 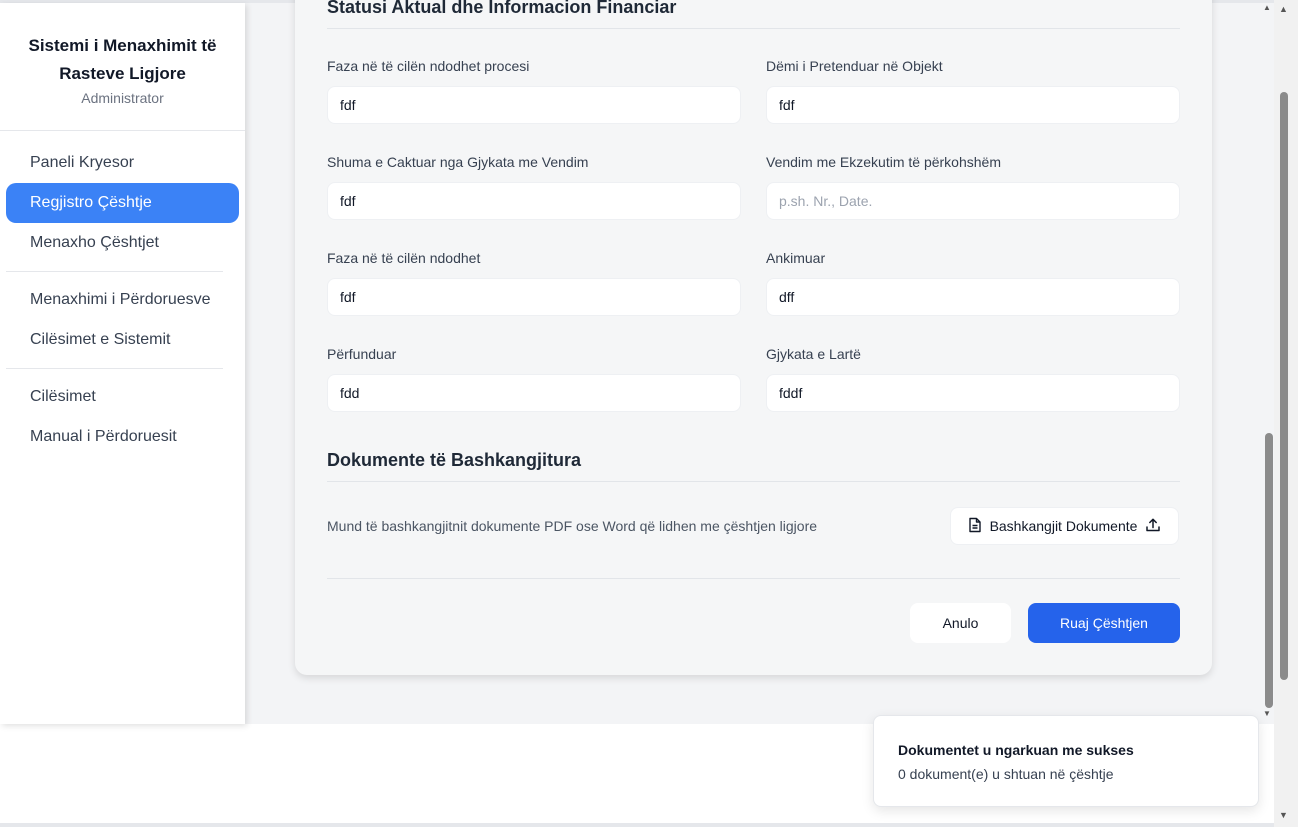 What do you see at coordinates (122, 340) in the screenshot?
I see `sidebar-item-system-settings: Cilësimet e Sistemit` at bounding box center [122, 340].